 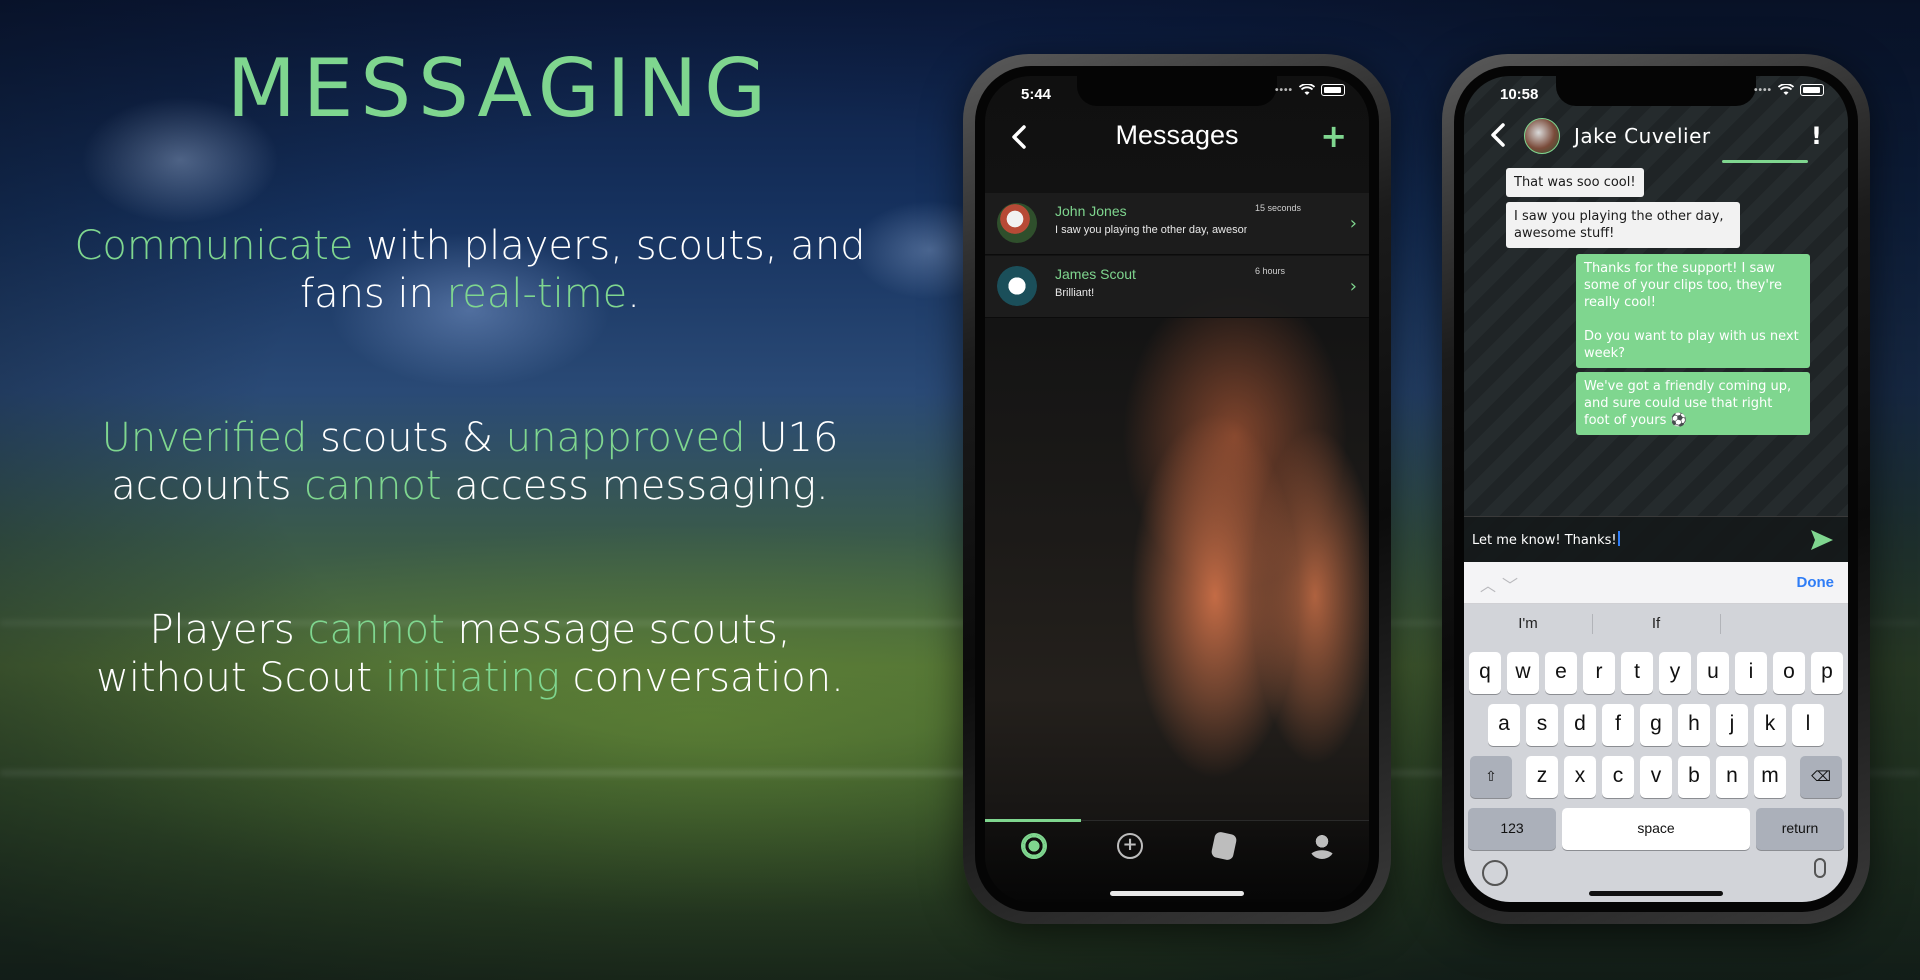 I want to click on tab-profile-icon, so click(x=1322, y=846).